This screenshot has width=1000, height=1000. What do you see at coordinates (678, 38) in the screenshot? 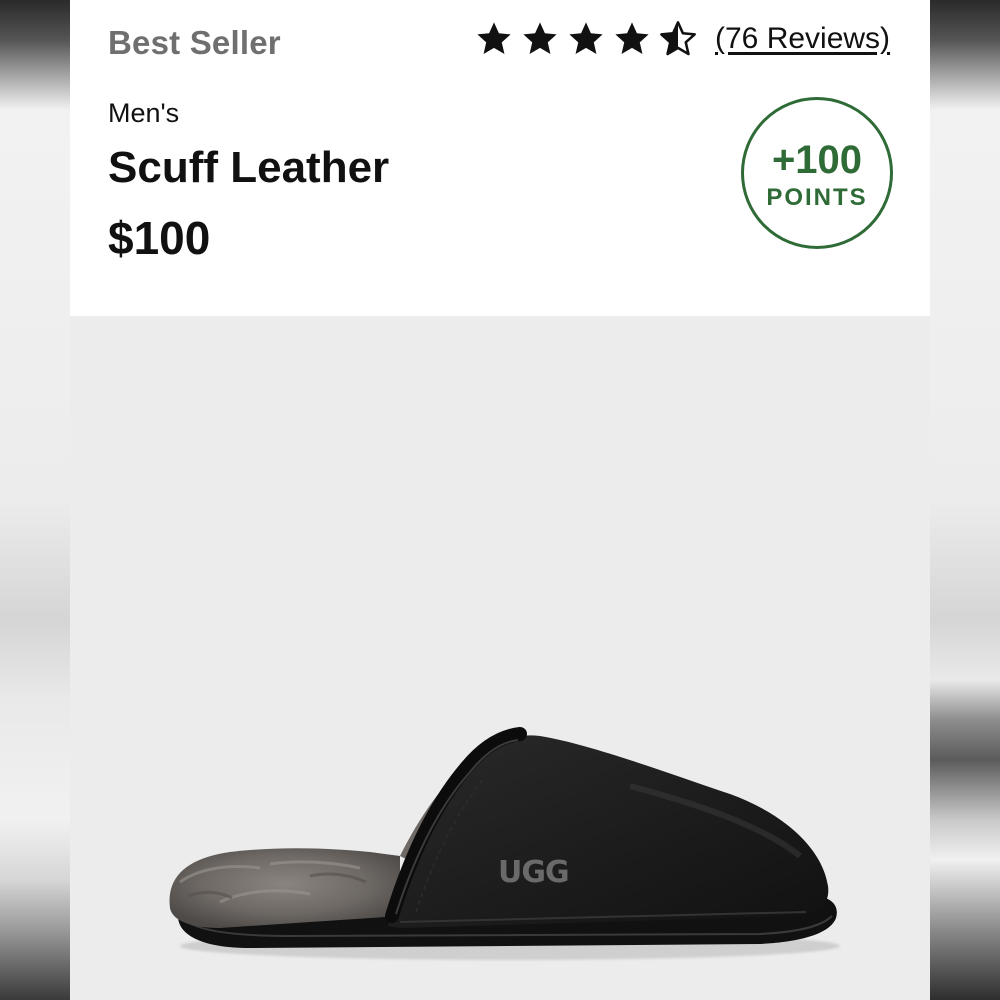
I see `star-half-icon` at bounding box center [678, 38].